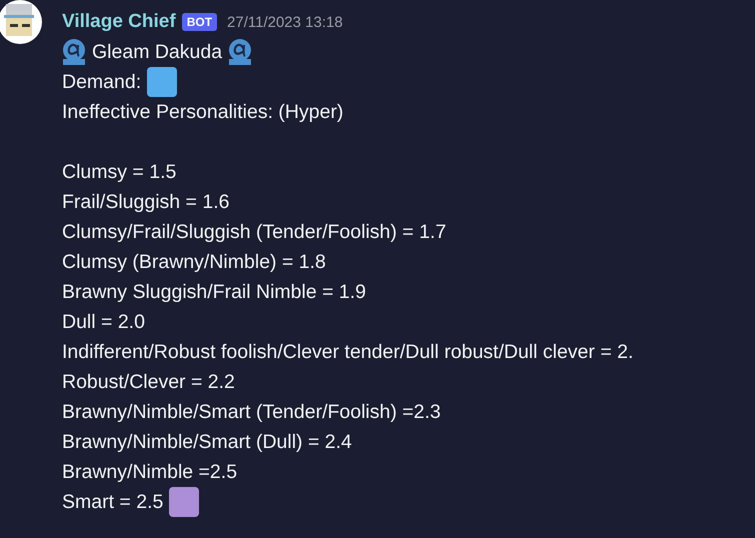 This screenshot has height=538, width=755. What do you see at coordinates (203, 112) in the screenshot?
I see `message-text: Ineffective Personalities: (Hyper)` at bounding box center [203, 112].